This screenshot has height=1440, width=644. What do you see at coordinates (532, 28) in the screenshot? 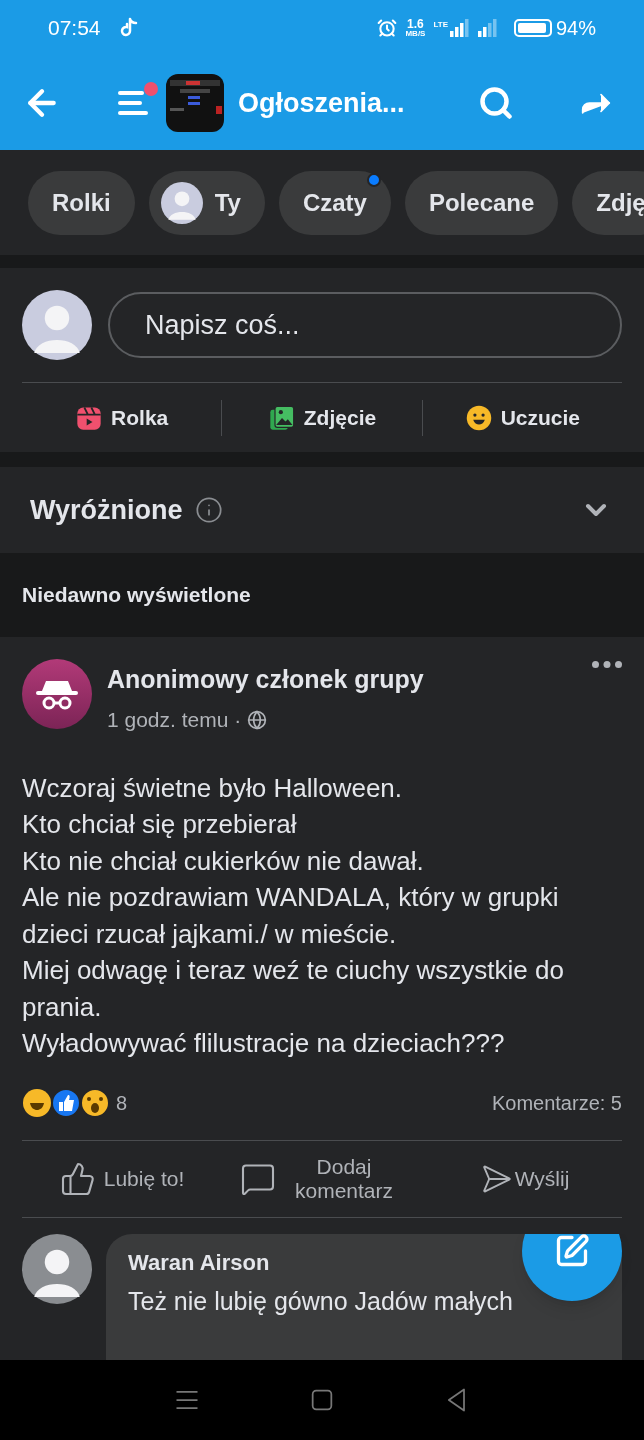
I see `battery-icon` at bounding box center [532, 28].